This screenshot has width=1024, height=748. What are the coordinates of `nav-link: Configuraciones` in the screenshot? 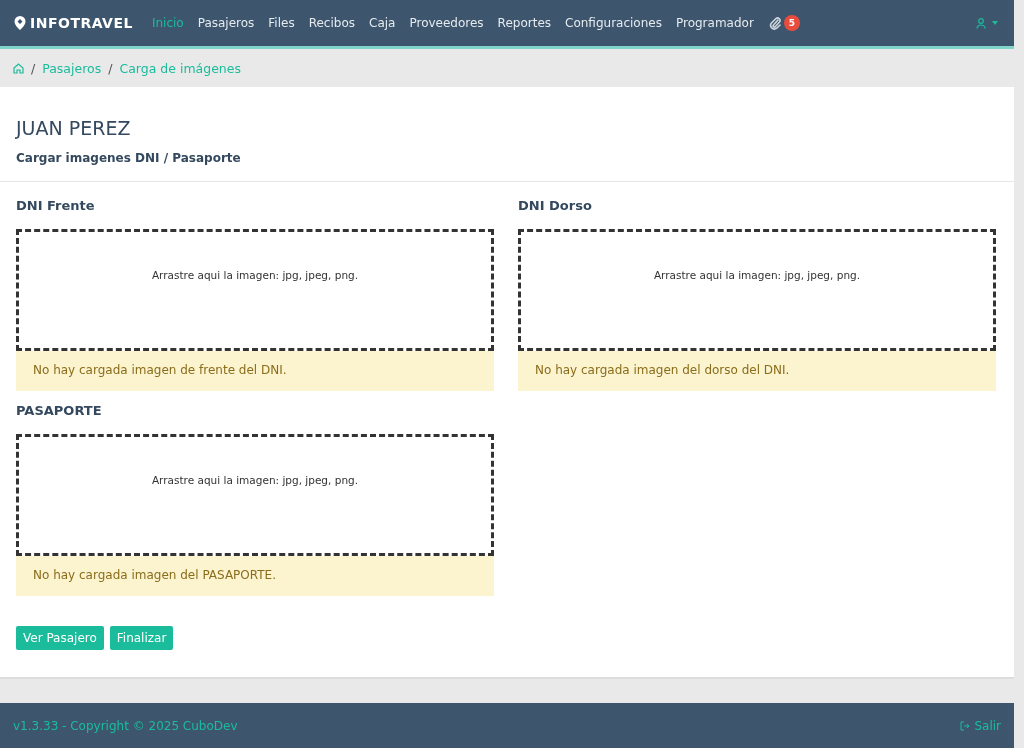 It's located at (613, 23).